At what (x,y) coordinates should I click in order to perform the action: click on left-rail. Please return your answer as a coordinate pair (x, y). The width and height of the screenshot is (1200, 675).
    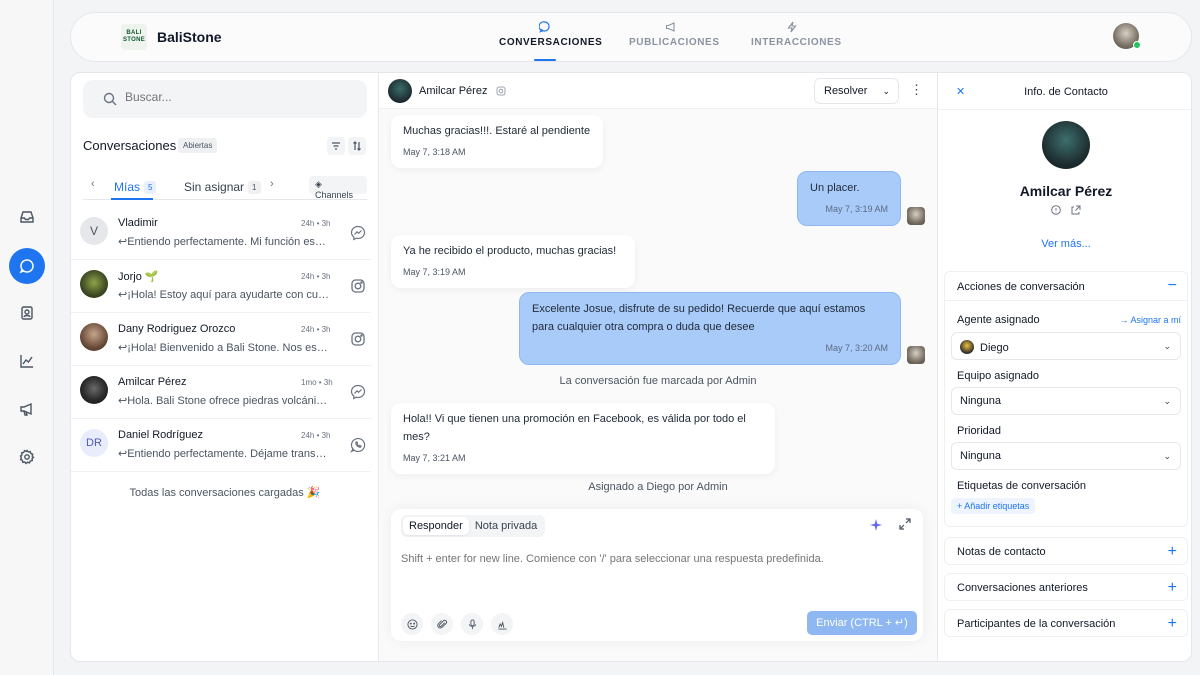
    Looking at the image, I should click on (27, 337).